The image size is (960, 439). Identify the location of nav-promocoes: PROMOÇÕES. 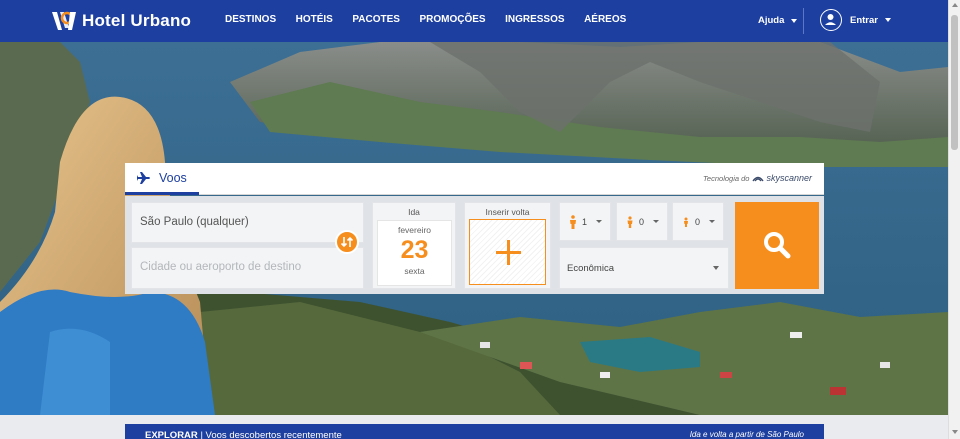
(452, 19).